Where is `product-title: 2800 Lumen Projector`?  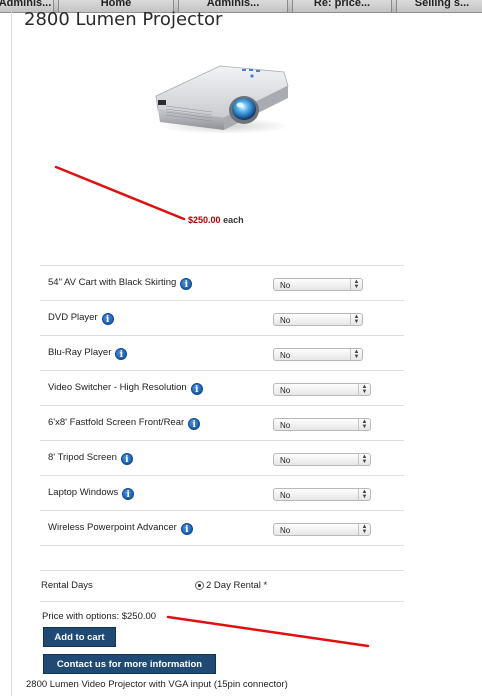
product-title: 2800 Lumen Projector is located at coordinates (123, 19).